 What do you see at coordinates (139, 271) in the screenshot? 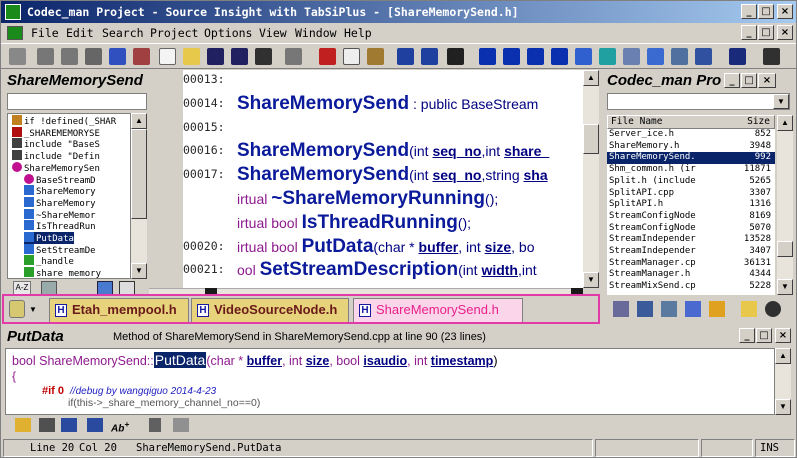
I see `scroll-down-icon: ▼` at bounding box center [139, 271].